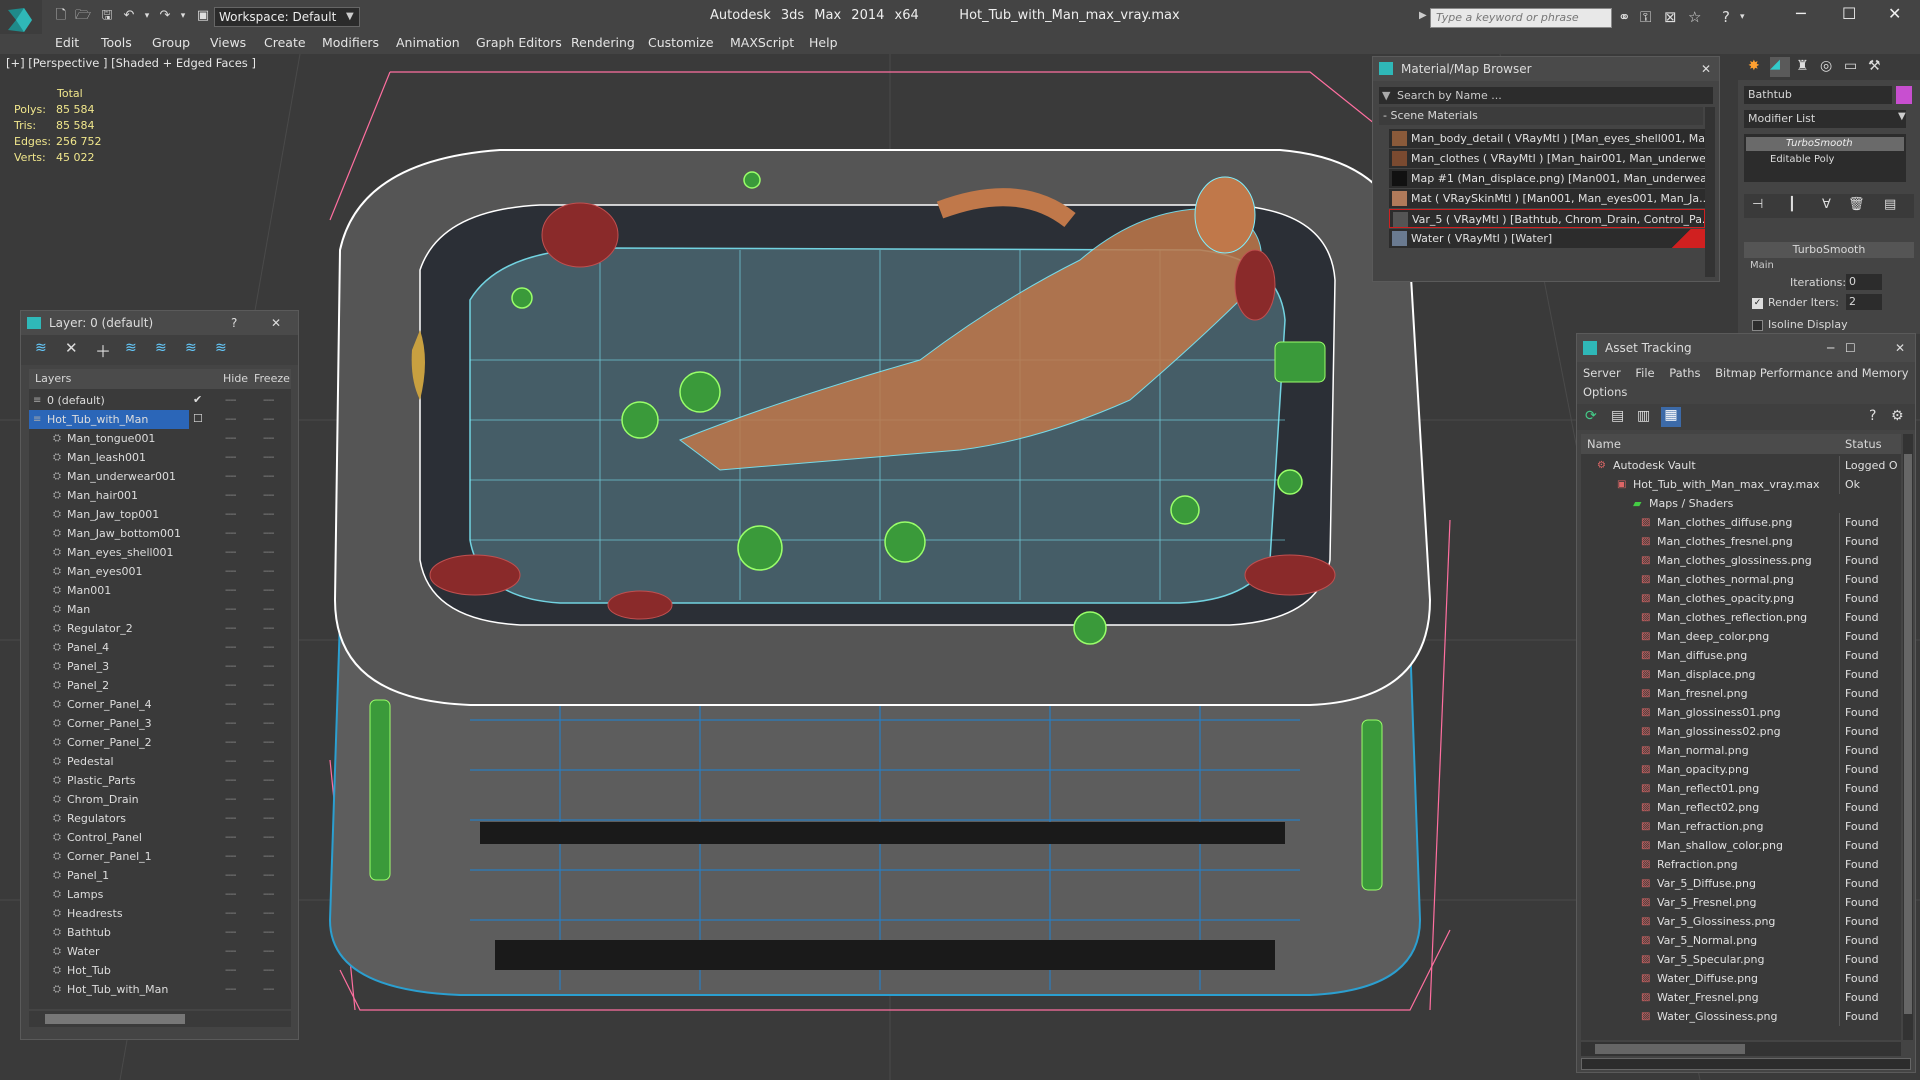 This screenshot has height=1080, width=1920. I want to click on make-unique-icon: ∀, so click(1826, 204).